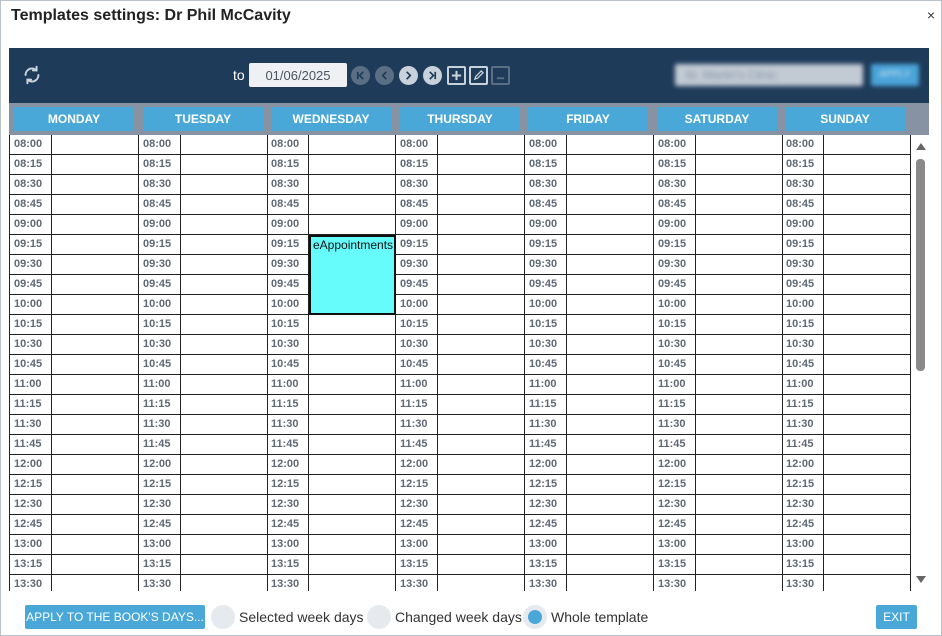 The width and height of the screenshot is (942, 636). I want to click on vertical-scrollbar, so click(920, 363).